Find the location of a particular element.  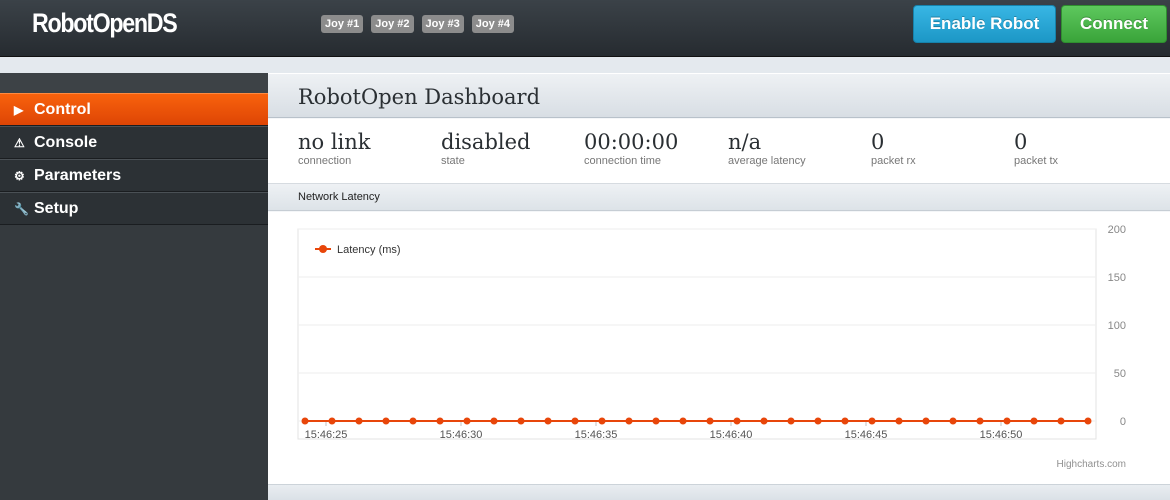

play-icon: ▶ is located at coordinates (19, 109).